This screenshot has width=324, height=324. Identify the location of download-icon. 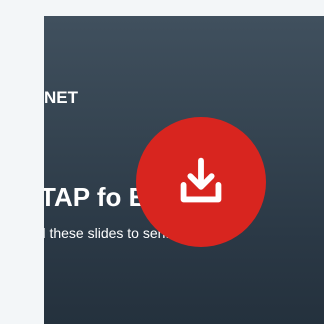
(201, 180).